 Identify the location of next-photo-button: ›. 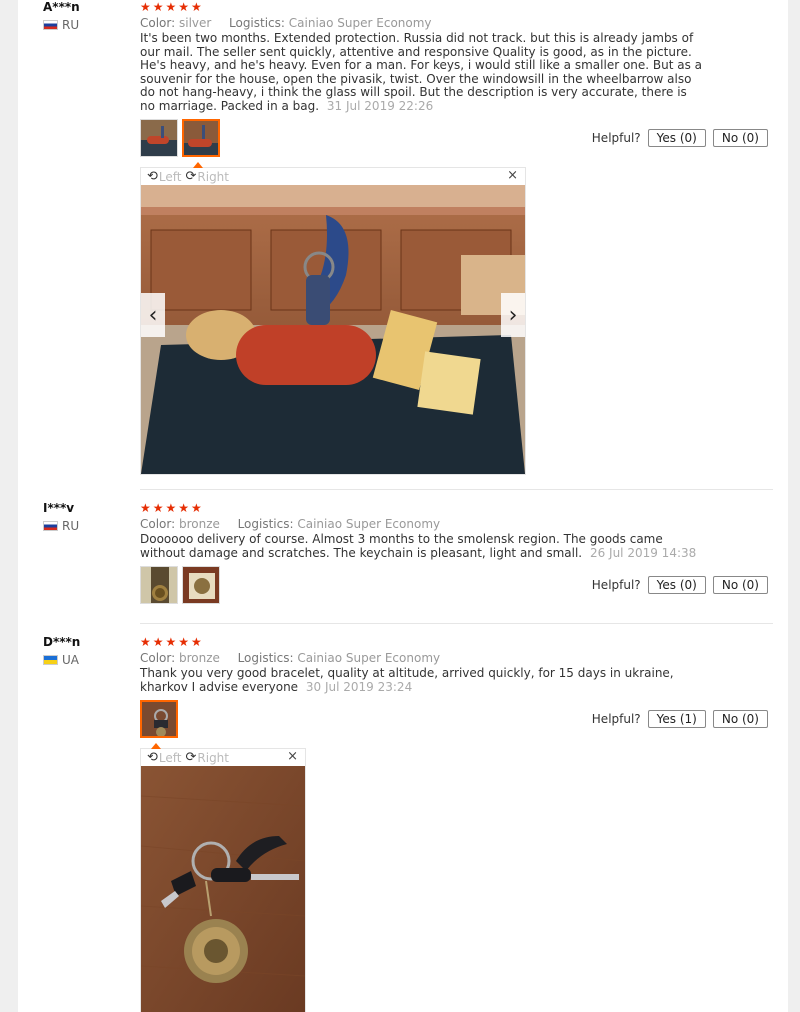
(513, 315).